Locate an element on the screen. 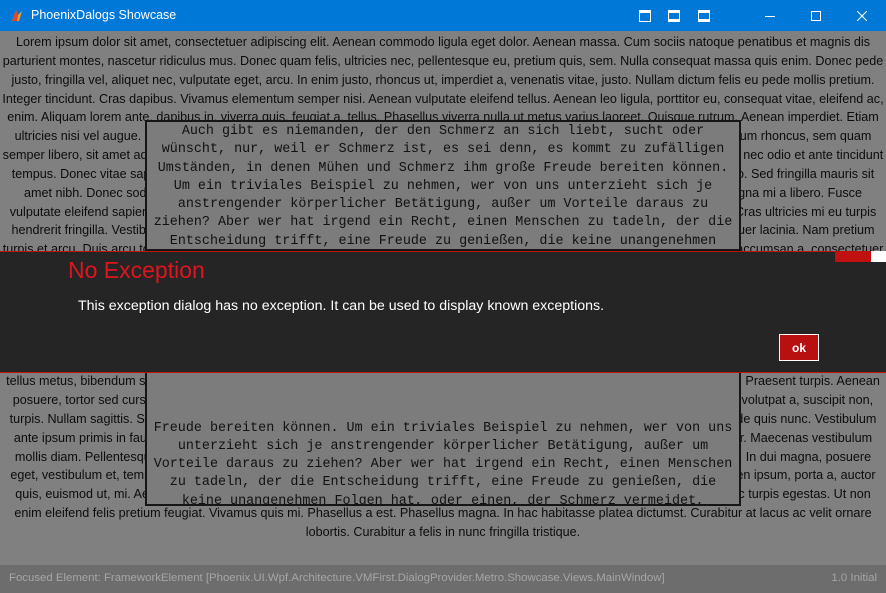  maximize-button is located at coordinates (816, 15).